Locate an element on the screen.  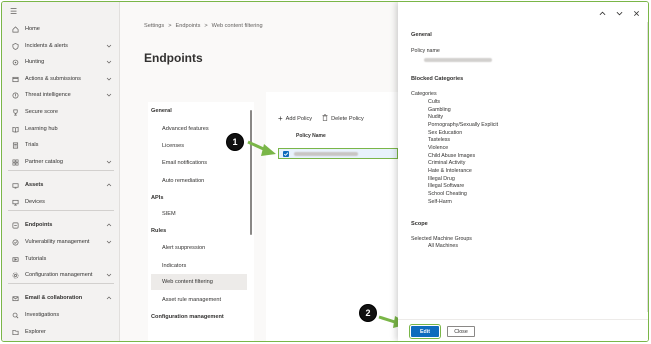
devices-icon is located at coordinates (15, 202).